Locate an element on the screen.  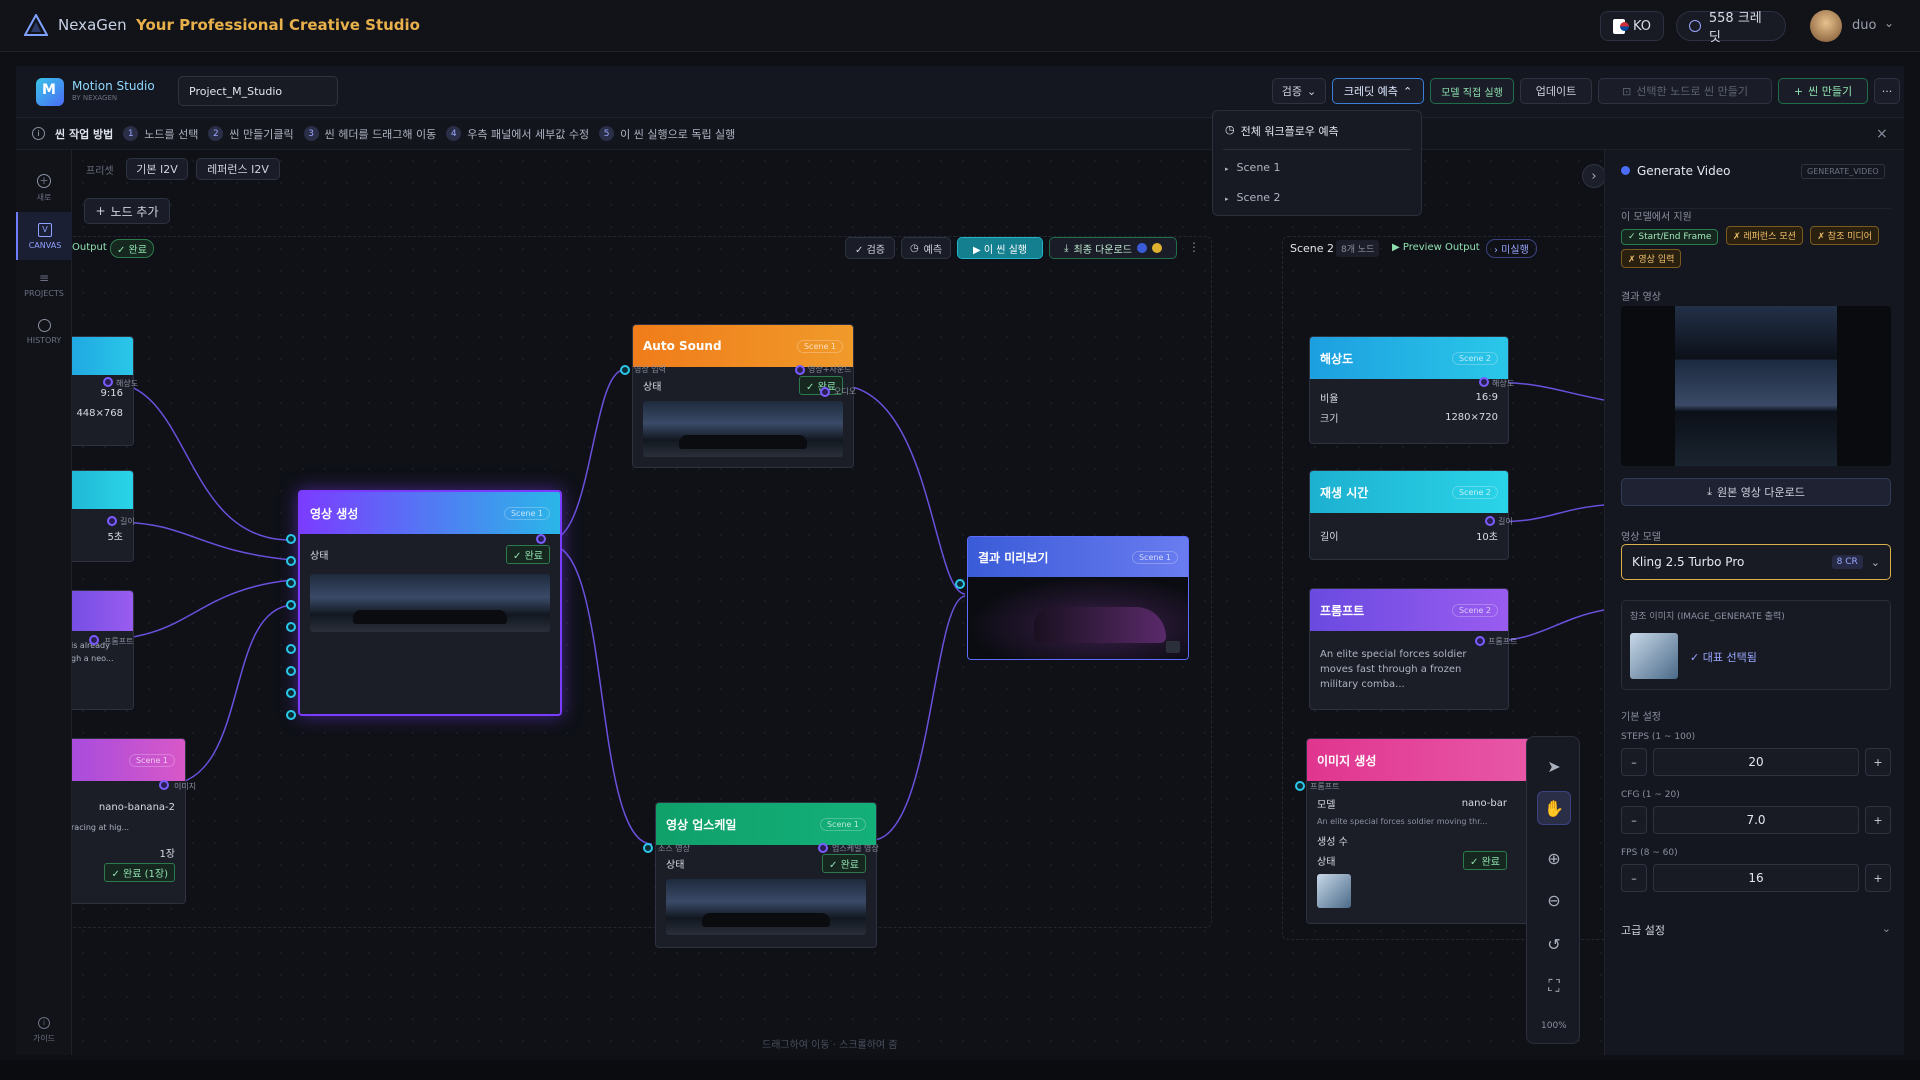
help-step: 4 우측 패널에서 세부값 수정 is located at coordinates (517, 134).